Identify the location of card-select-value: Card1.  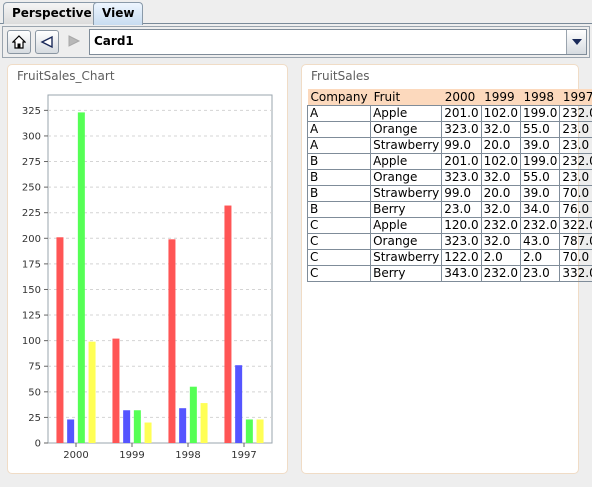
(114, 41).